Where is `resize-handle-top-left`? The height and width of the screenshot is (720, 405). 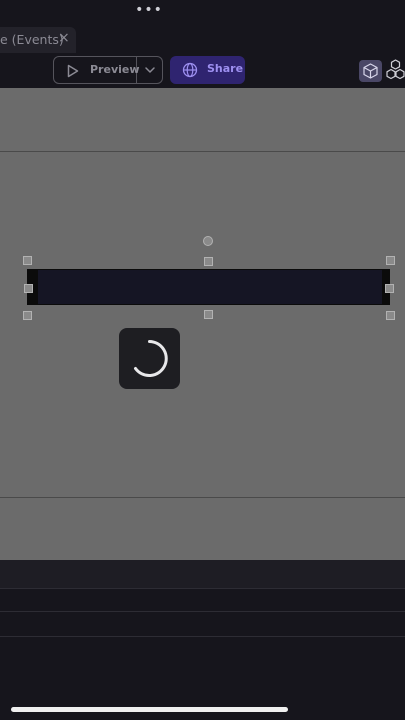
resize-handle-top-left is located at coordinates (27, 260).